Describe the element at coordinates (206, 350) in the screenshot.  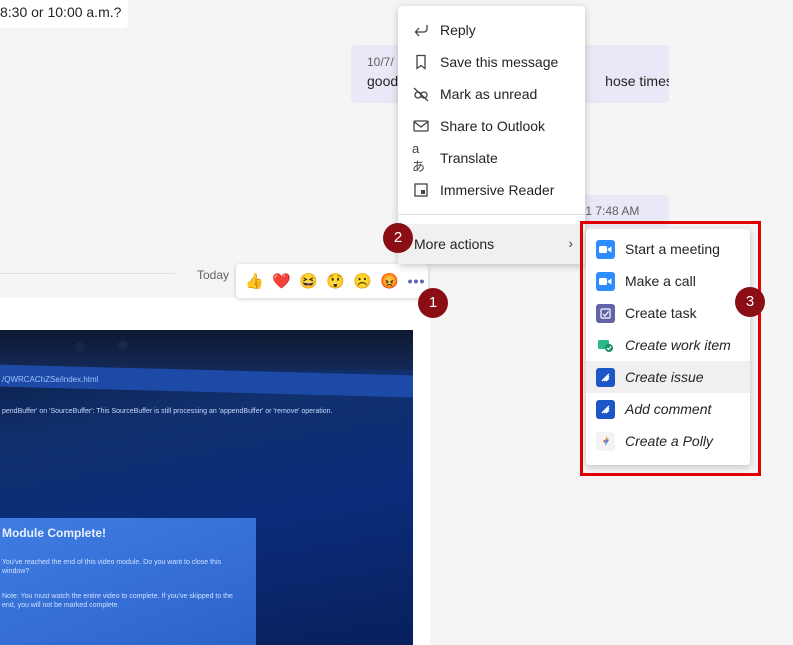
I see `photo-bezel` at that location.